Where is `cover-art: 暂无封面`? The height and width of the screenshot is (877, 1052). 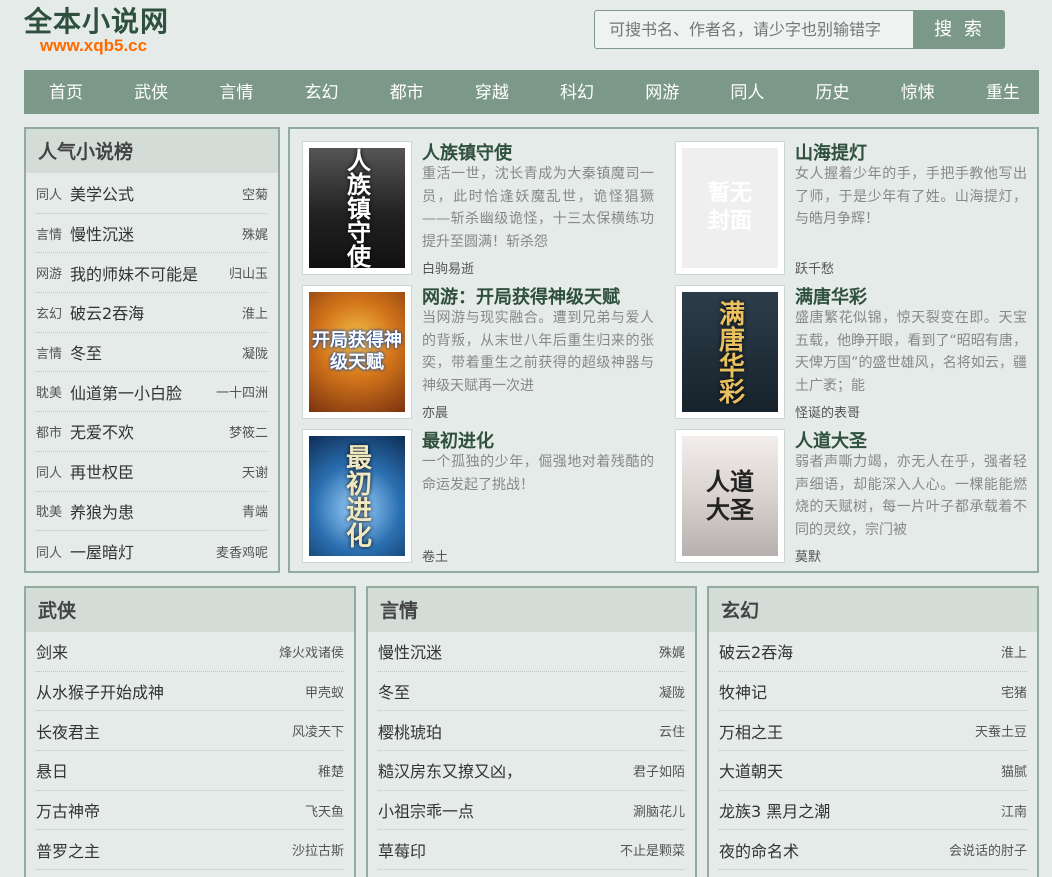 cover-art: 暂无封面 is located at coordinates (730, 208).